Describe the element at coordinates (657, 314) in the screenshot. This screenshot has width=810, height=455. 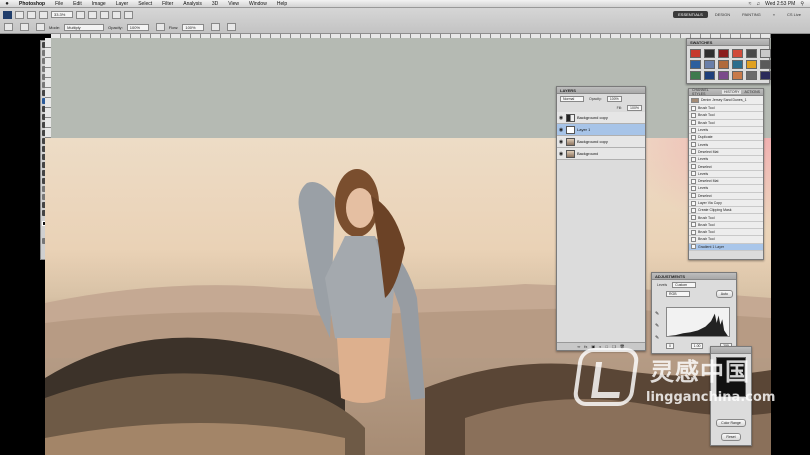
I see `black-point-eyedropper-icon: ✎` at that location.